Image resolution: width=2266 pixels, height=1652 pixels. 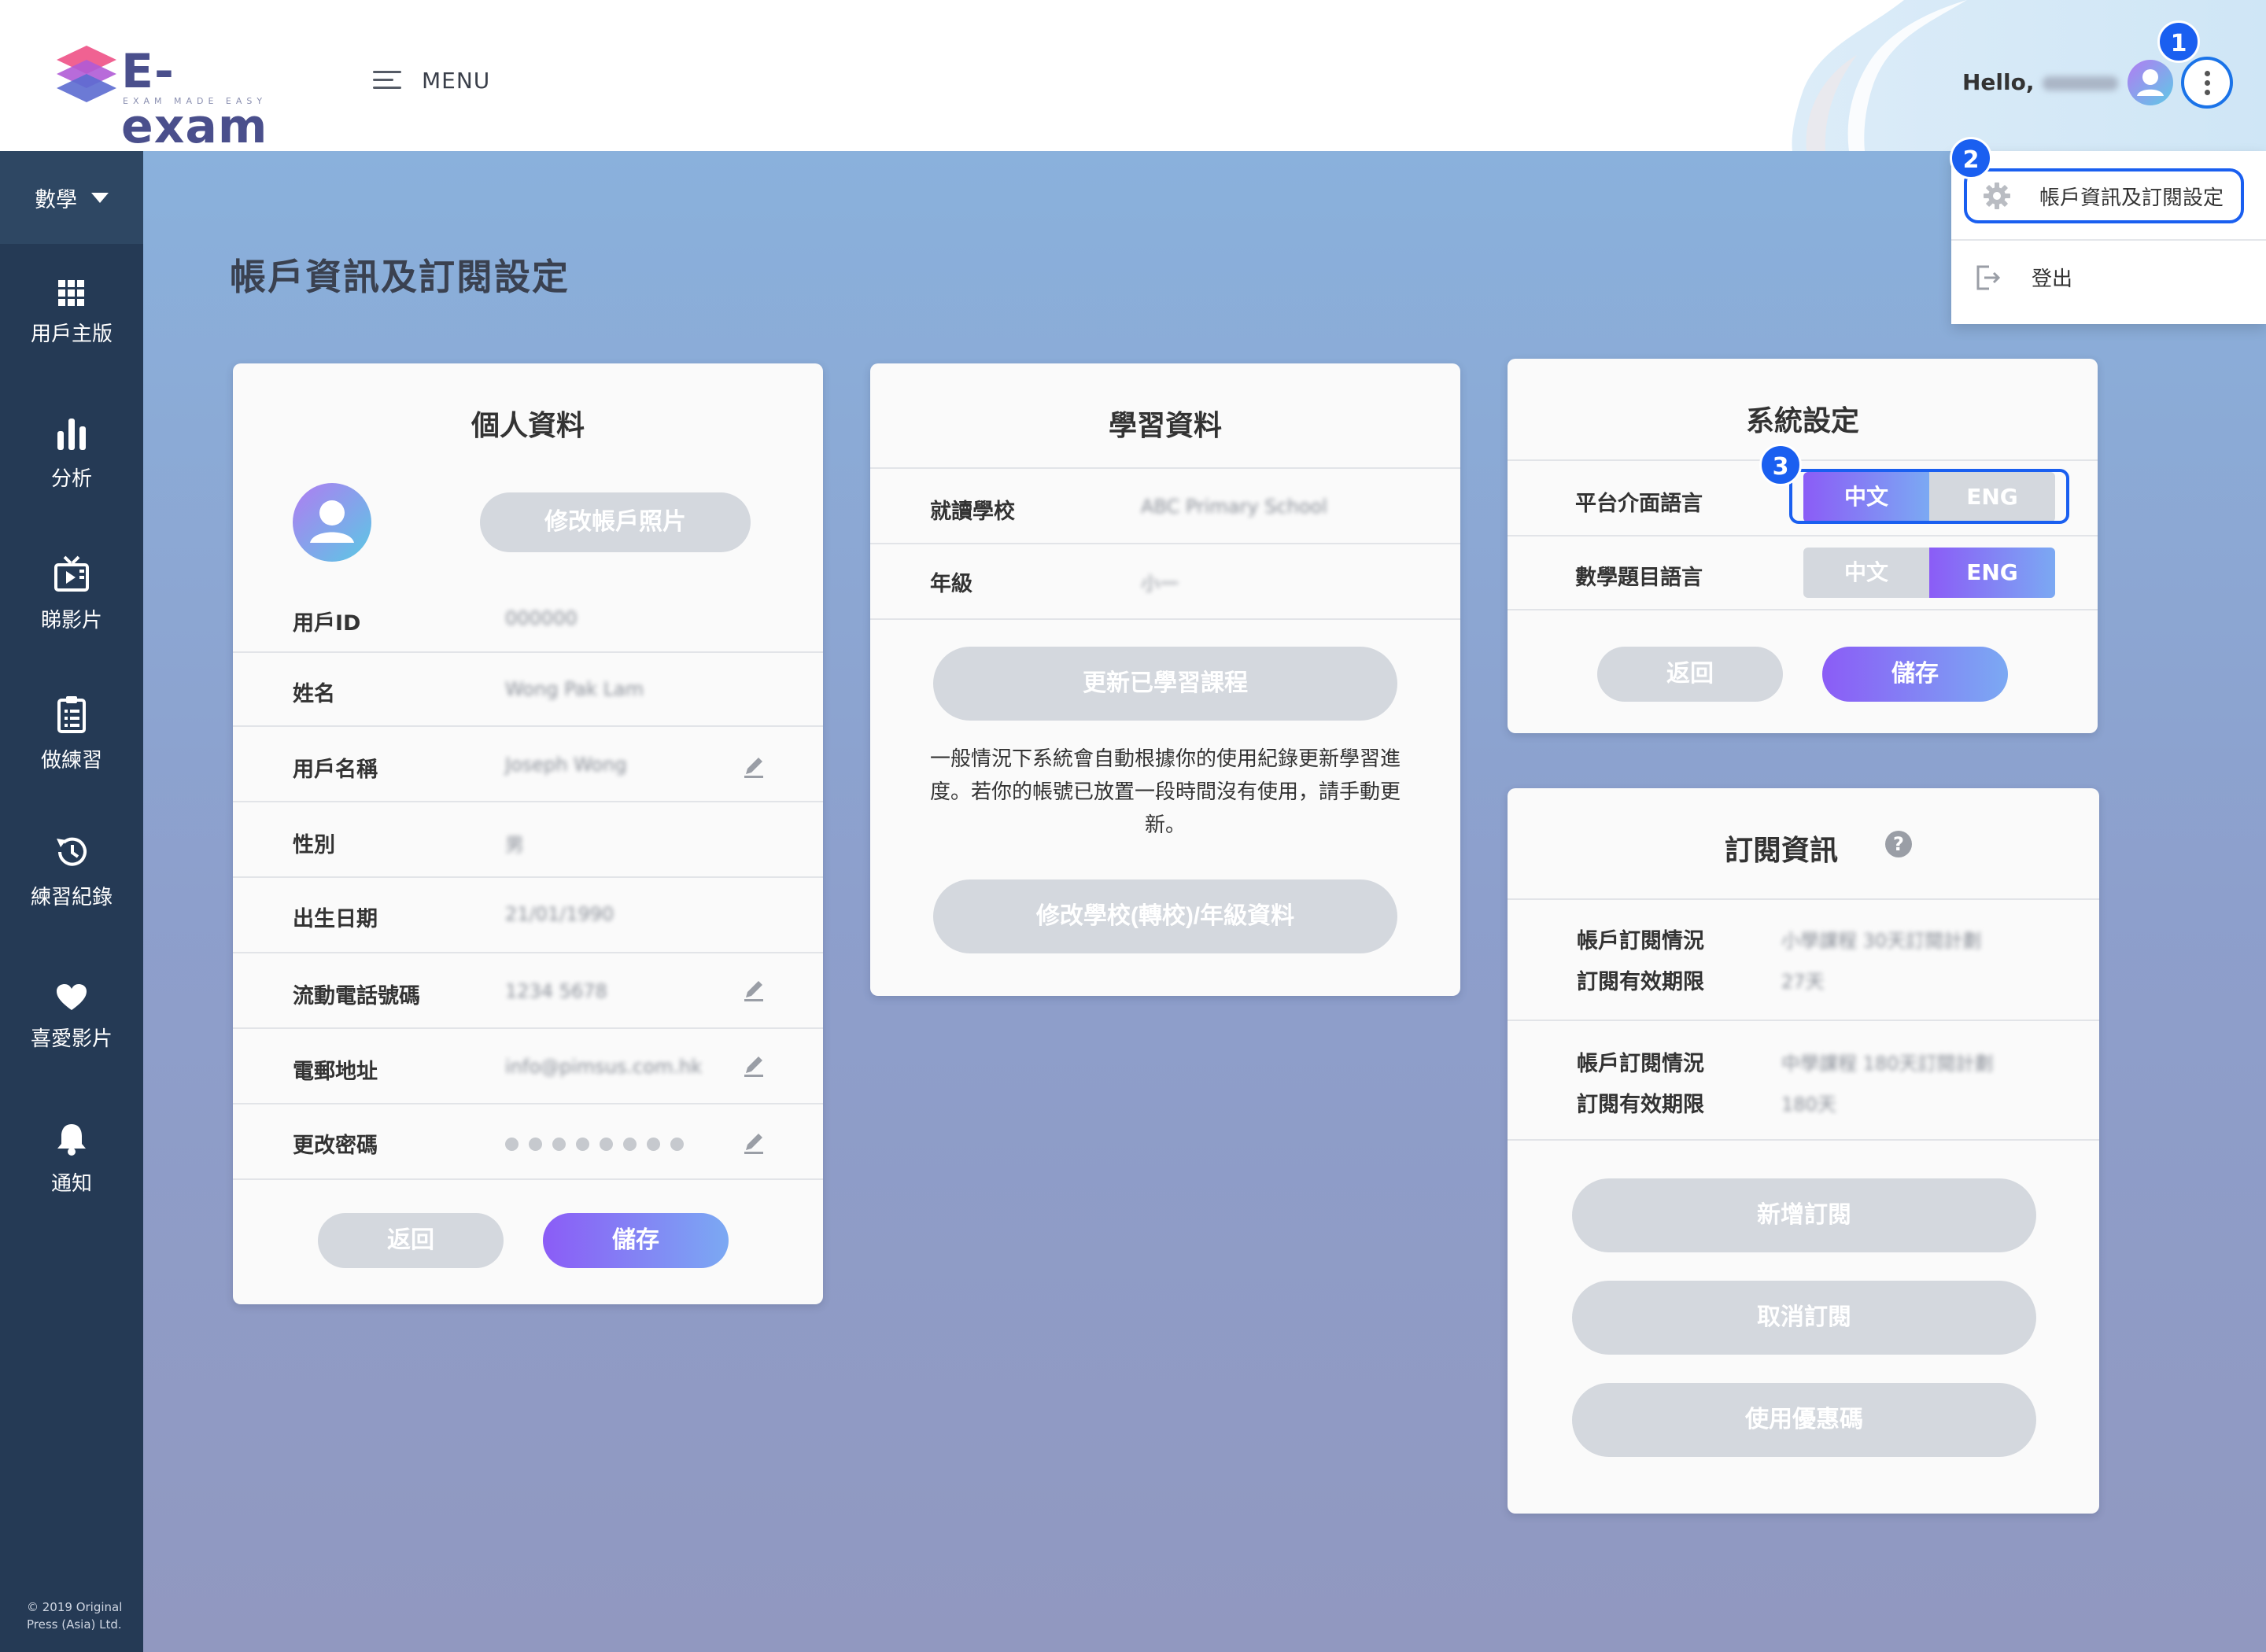 I want to click on bar-chart-icon, so click(x=71, y=434).